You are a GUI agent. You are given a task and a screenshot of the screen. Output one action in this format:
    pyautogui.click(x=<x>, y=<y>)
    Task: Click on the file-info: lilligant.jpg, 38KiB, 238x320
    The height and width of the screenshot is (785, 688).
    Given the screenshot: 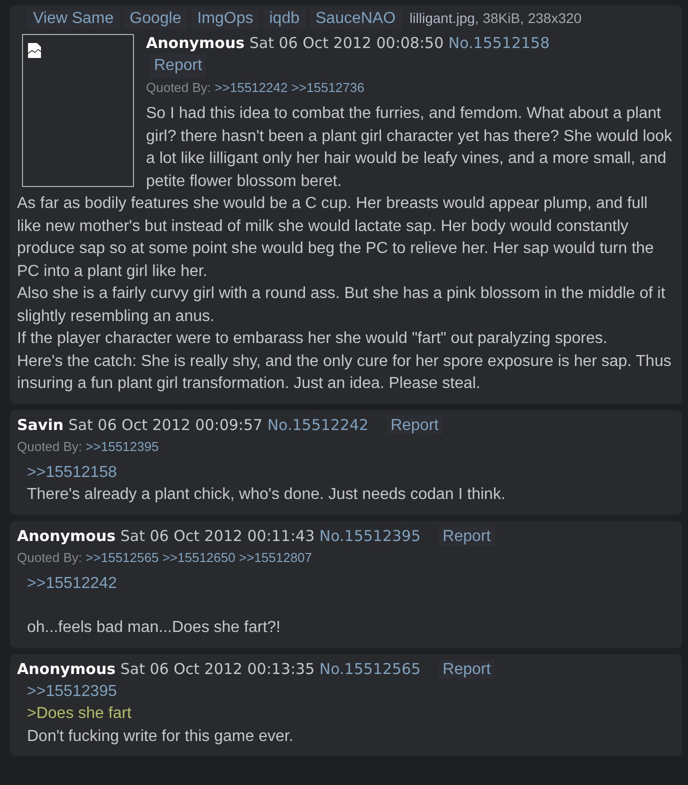 What is the action you would take?
    pyautogui.click(x=496, y=18)
    